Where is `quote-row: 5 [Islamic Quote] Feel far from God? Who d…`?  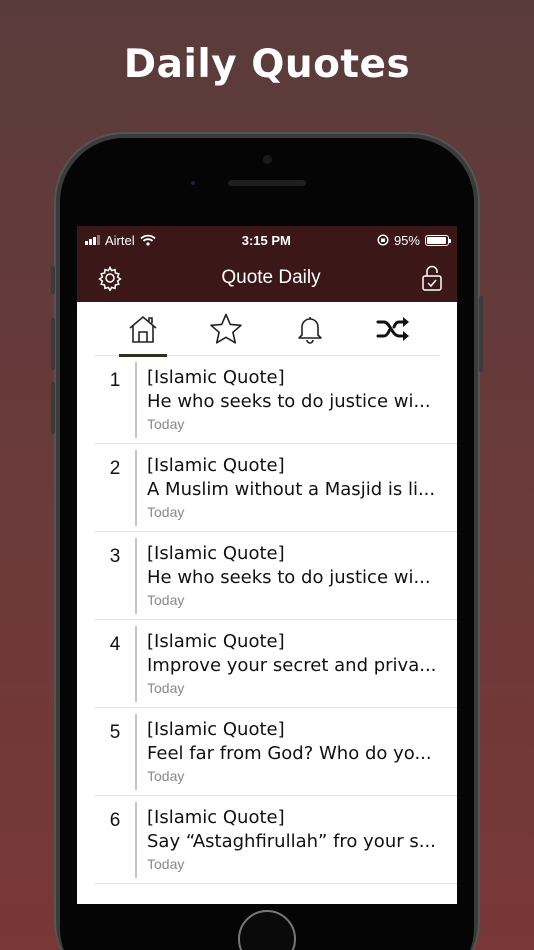 quote-row: 5 [Islamic Quote] Feel far from God? Who d… is located at coordinates (276, 752).